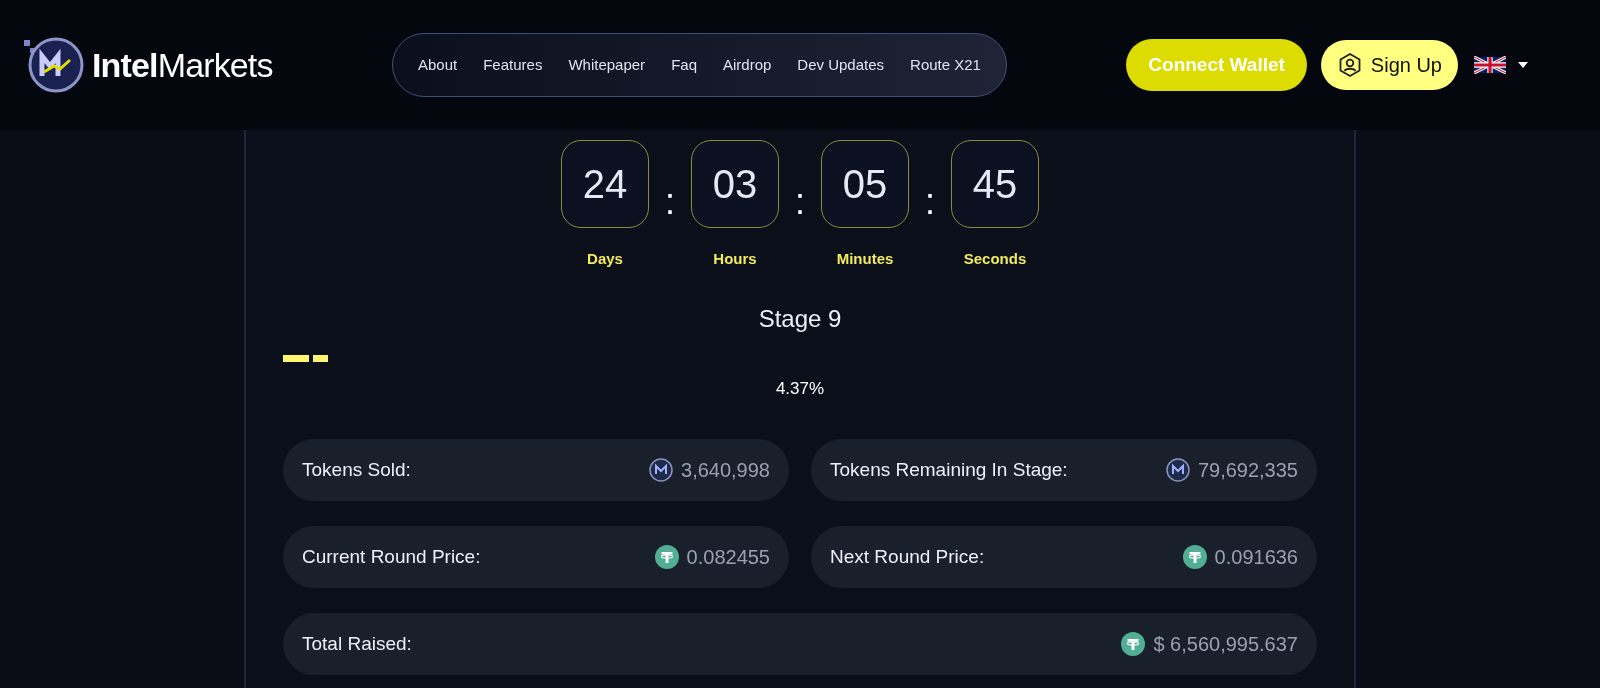  What do you see at coordinates (1389, 65) in the screenshot?
I see `sign-up-button: Sign Up` at bounding box center [1389, 65].